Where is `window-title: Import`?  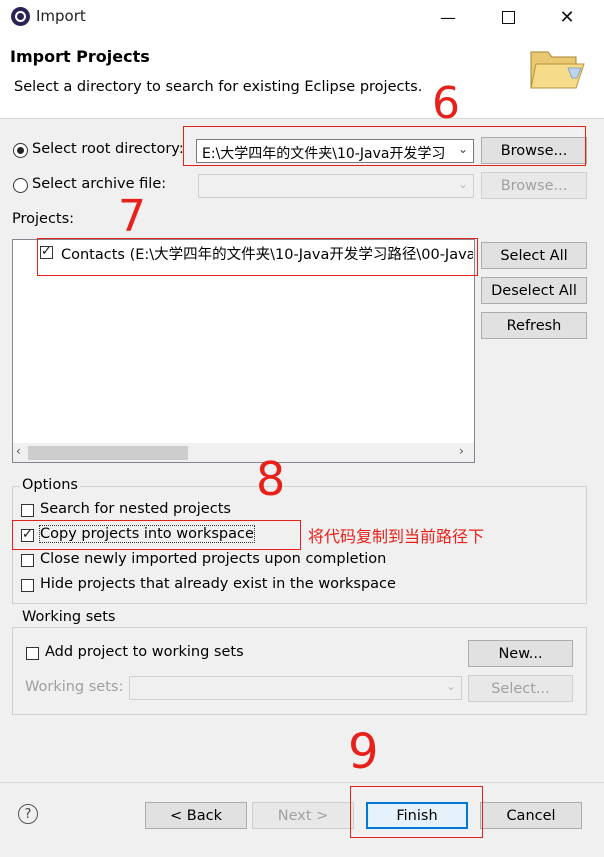 window-title: Import is located at coordinates (61, 16).